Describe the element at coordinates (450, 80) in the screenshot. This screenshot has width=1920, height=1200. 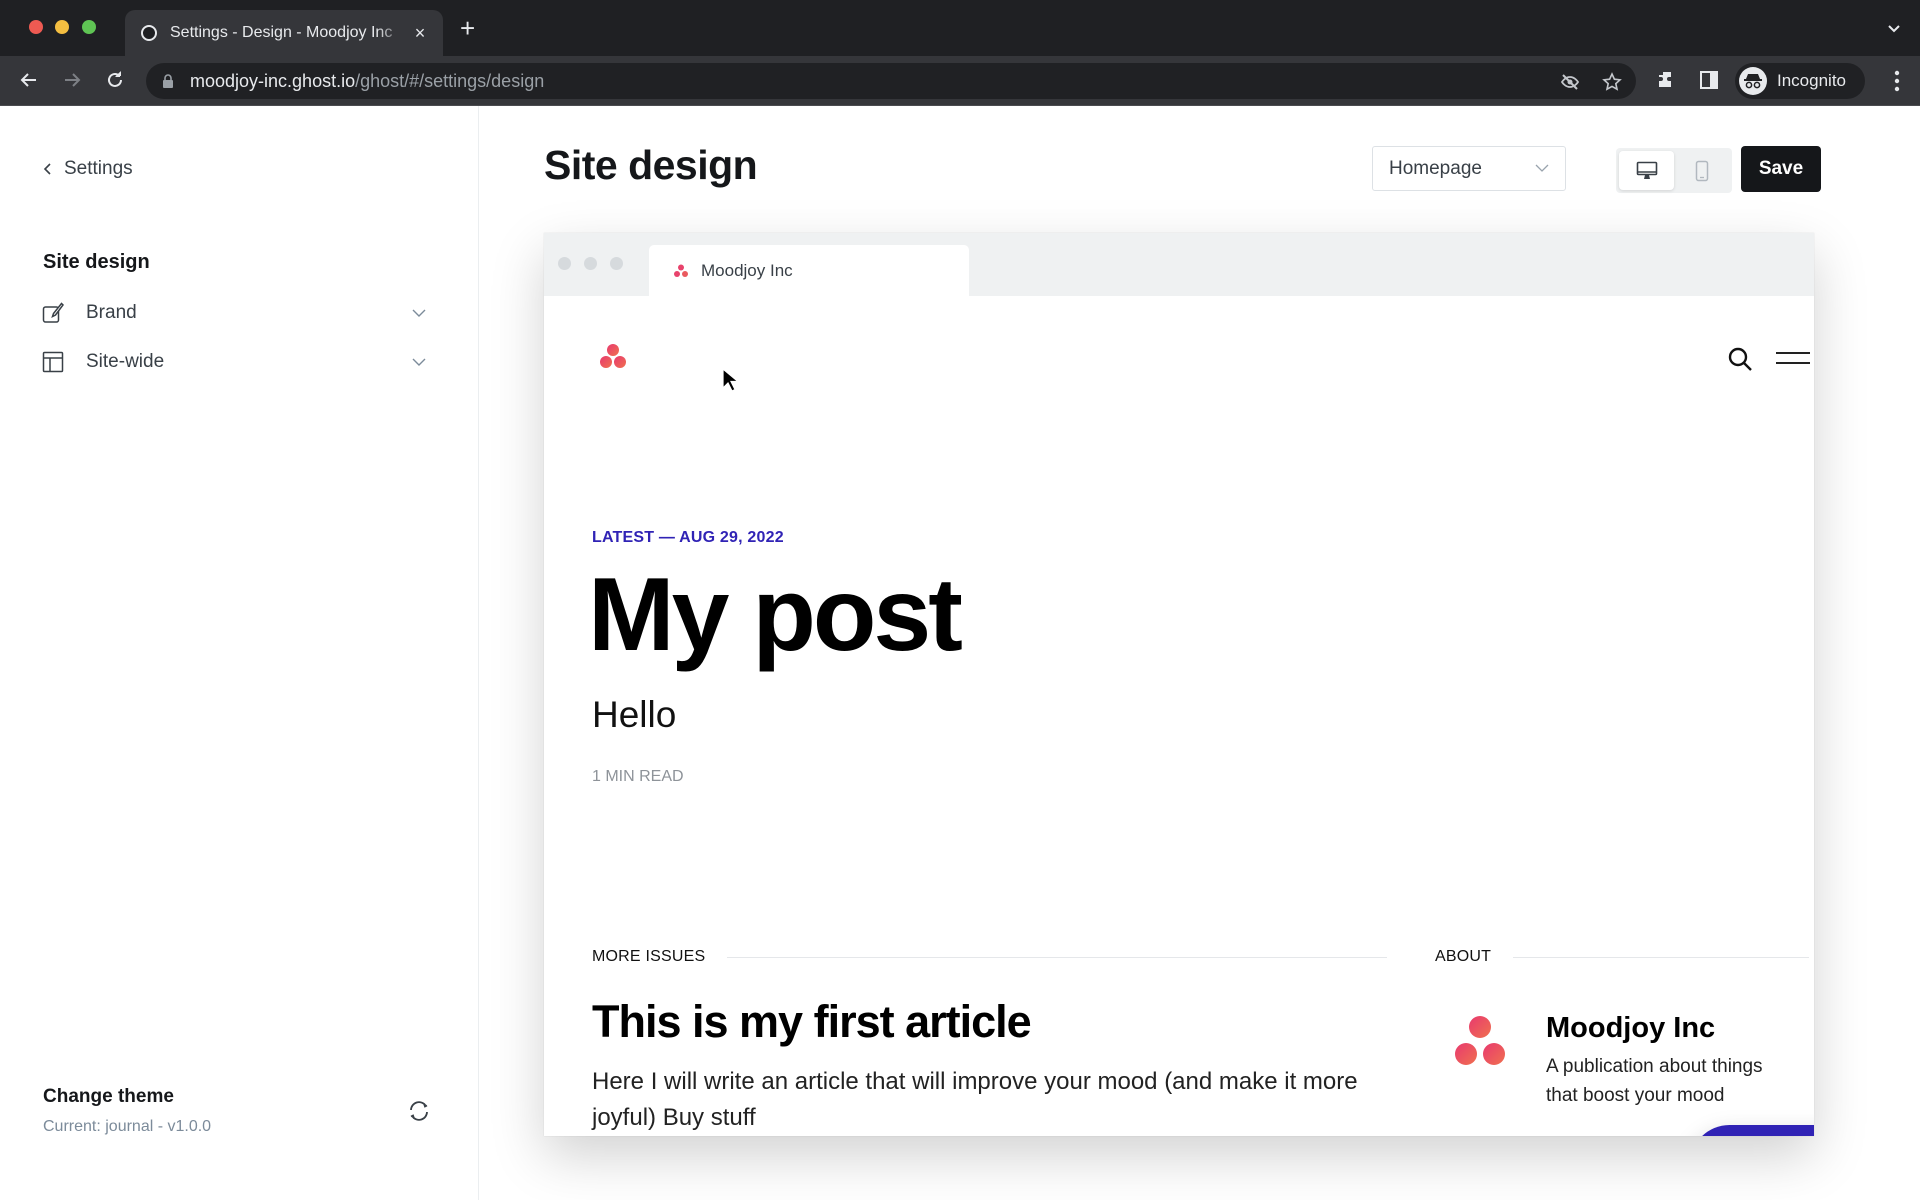
I see `url-path: /ghost/#/settings/design` at that location.